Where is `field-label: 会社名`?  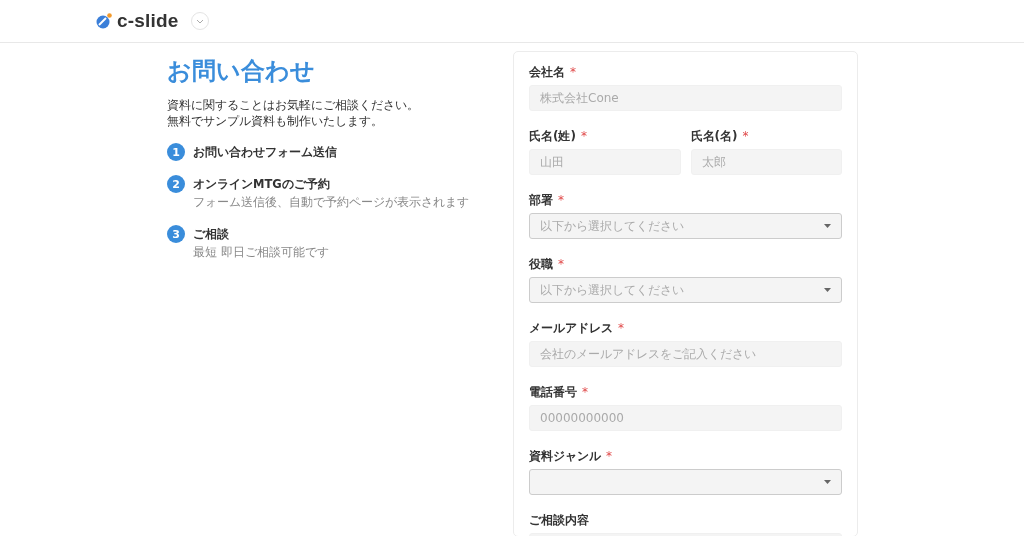 field-label: 会社名 is located at coordinates (547, 72).